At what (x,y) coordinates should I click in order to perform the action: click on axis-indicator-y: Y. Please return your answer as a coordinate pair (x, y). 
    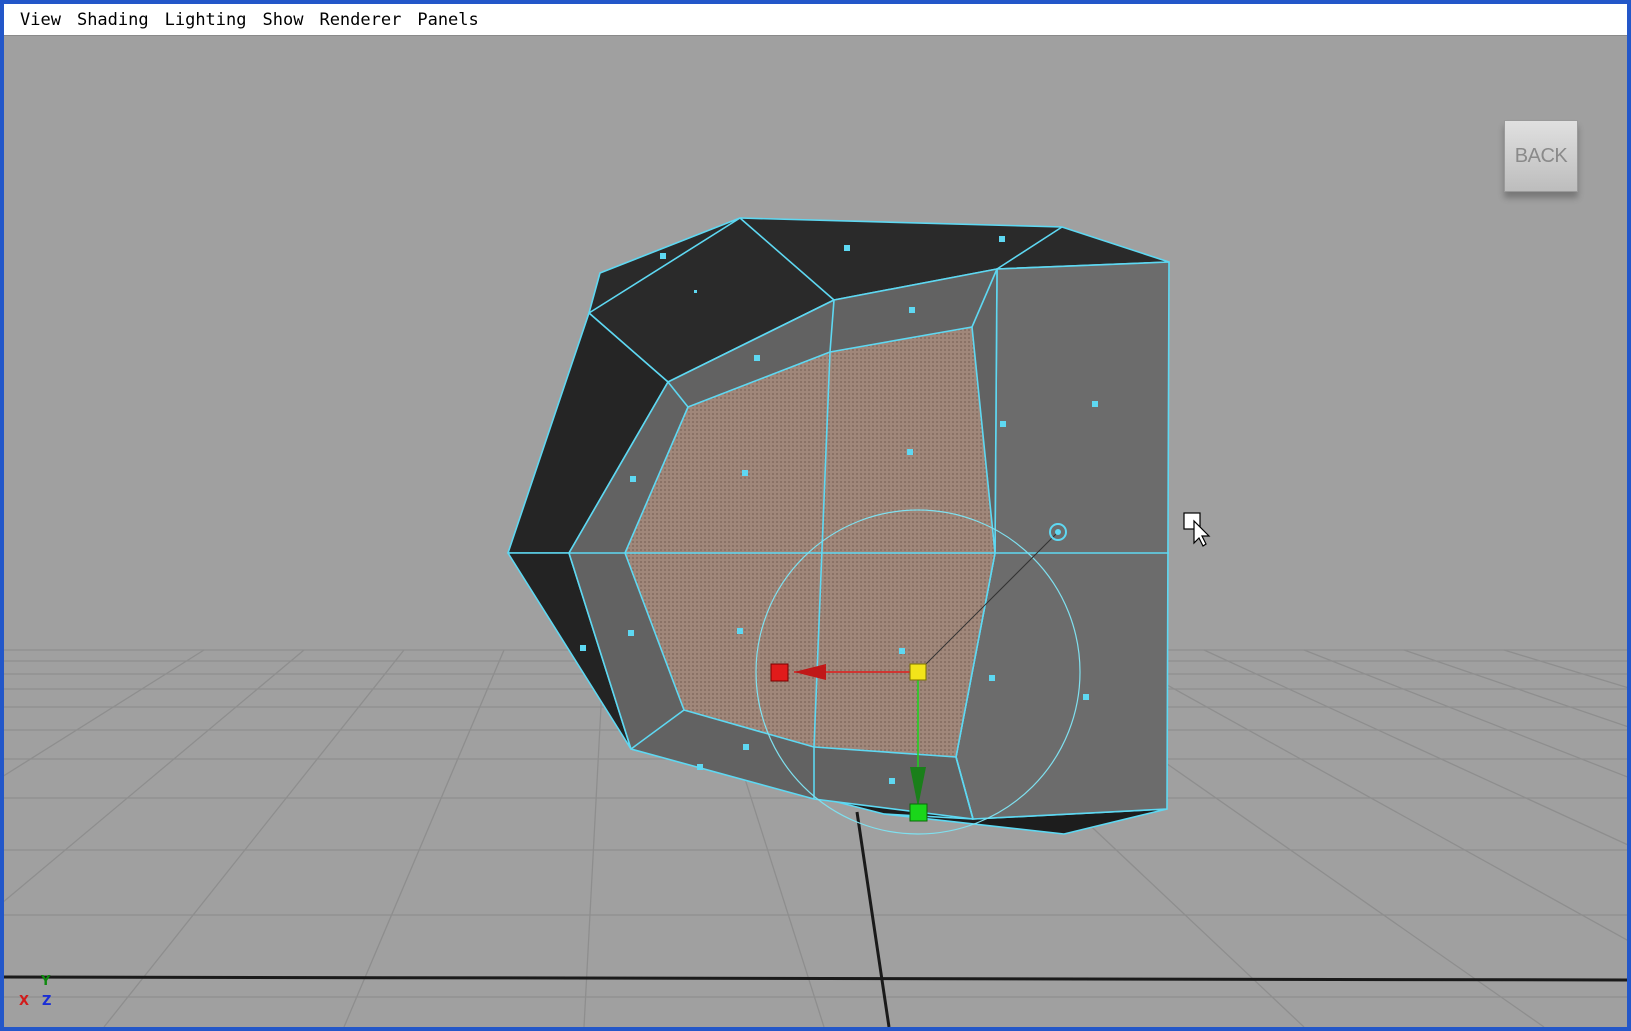
    Looking at the image, I should click on (46, 981).